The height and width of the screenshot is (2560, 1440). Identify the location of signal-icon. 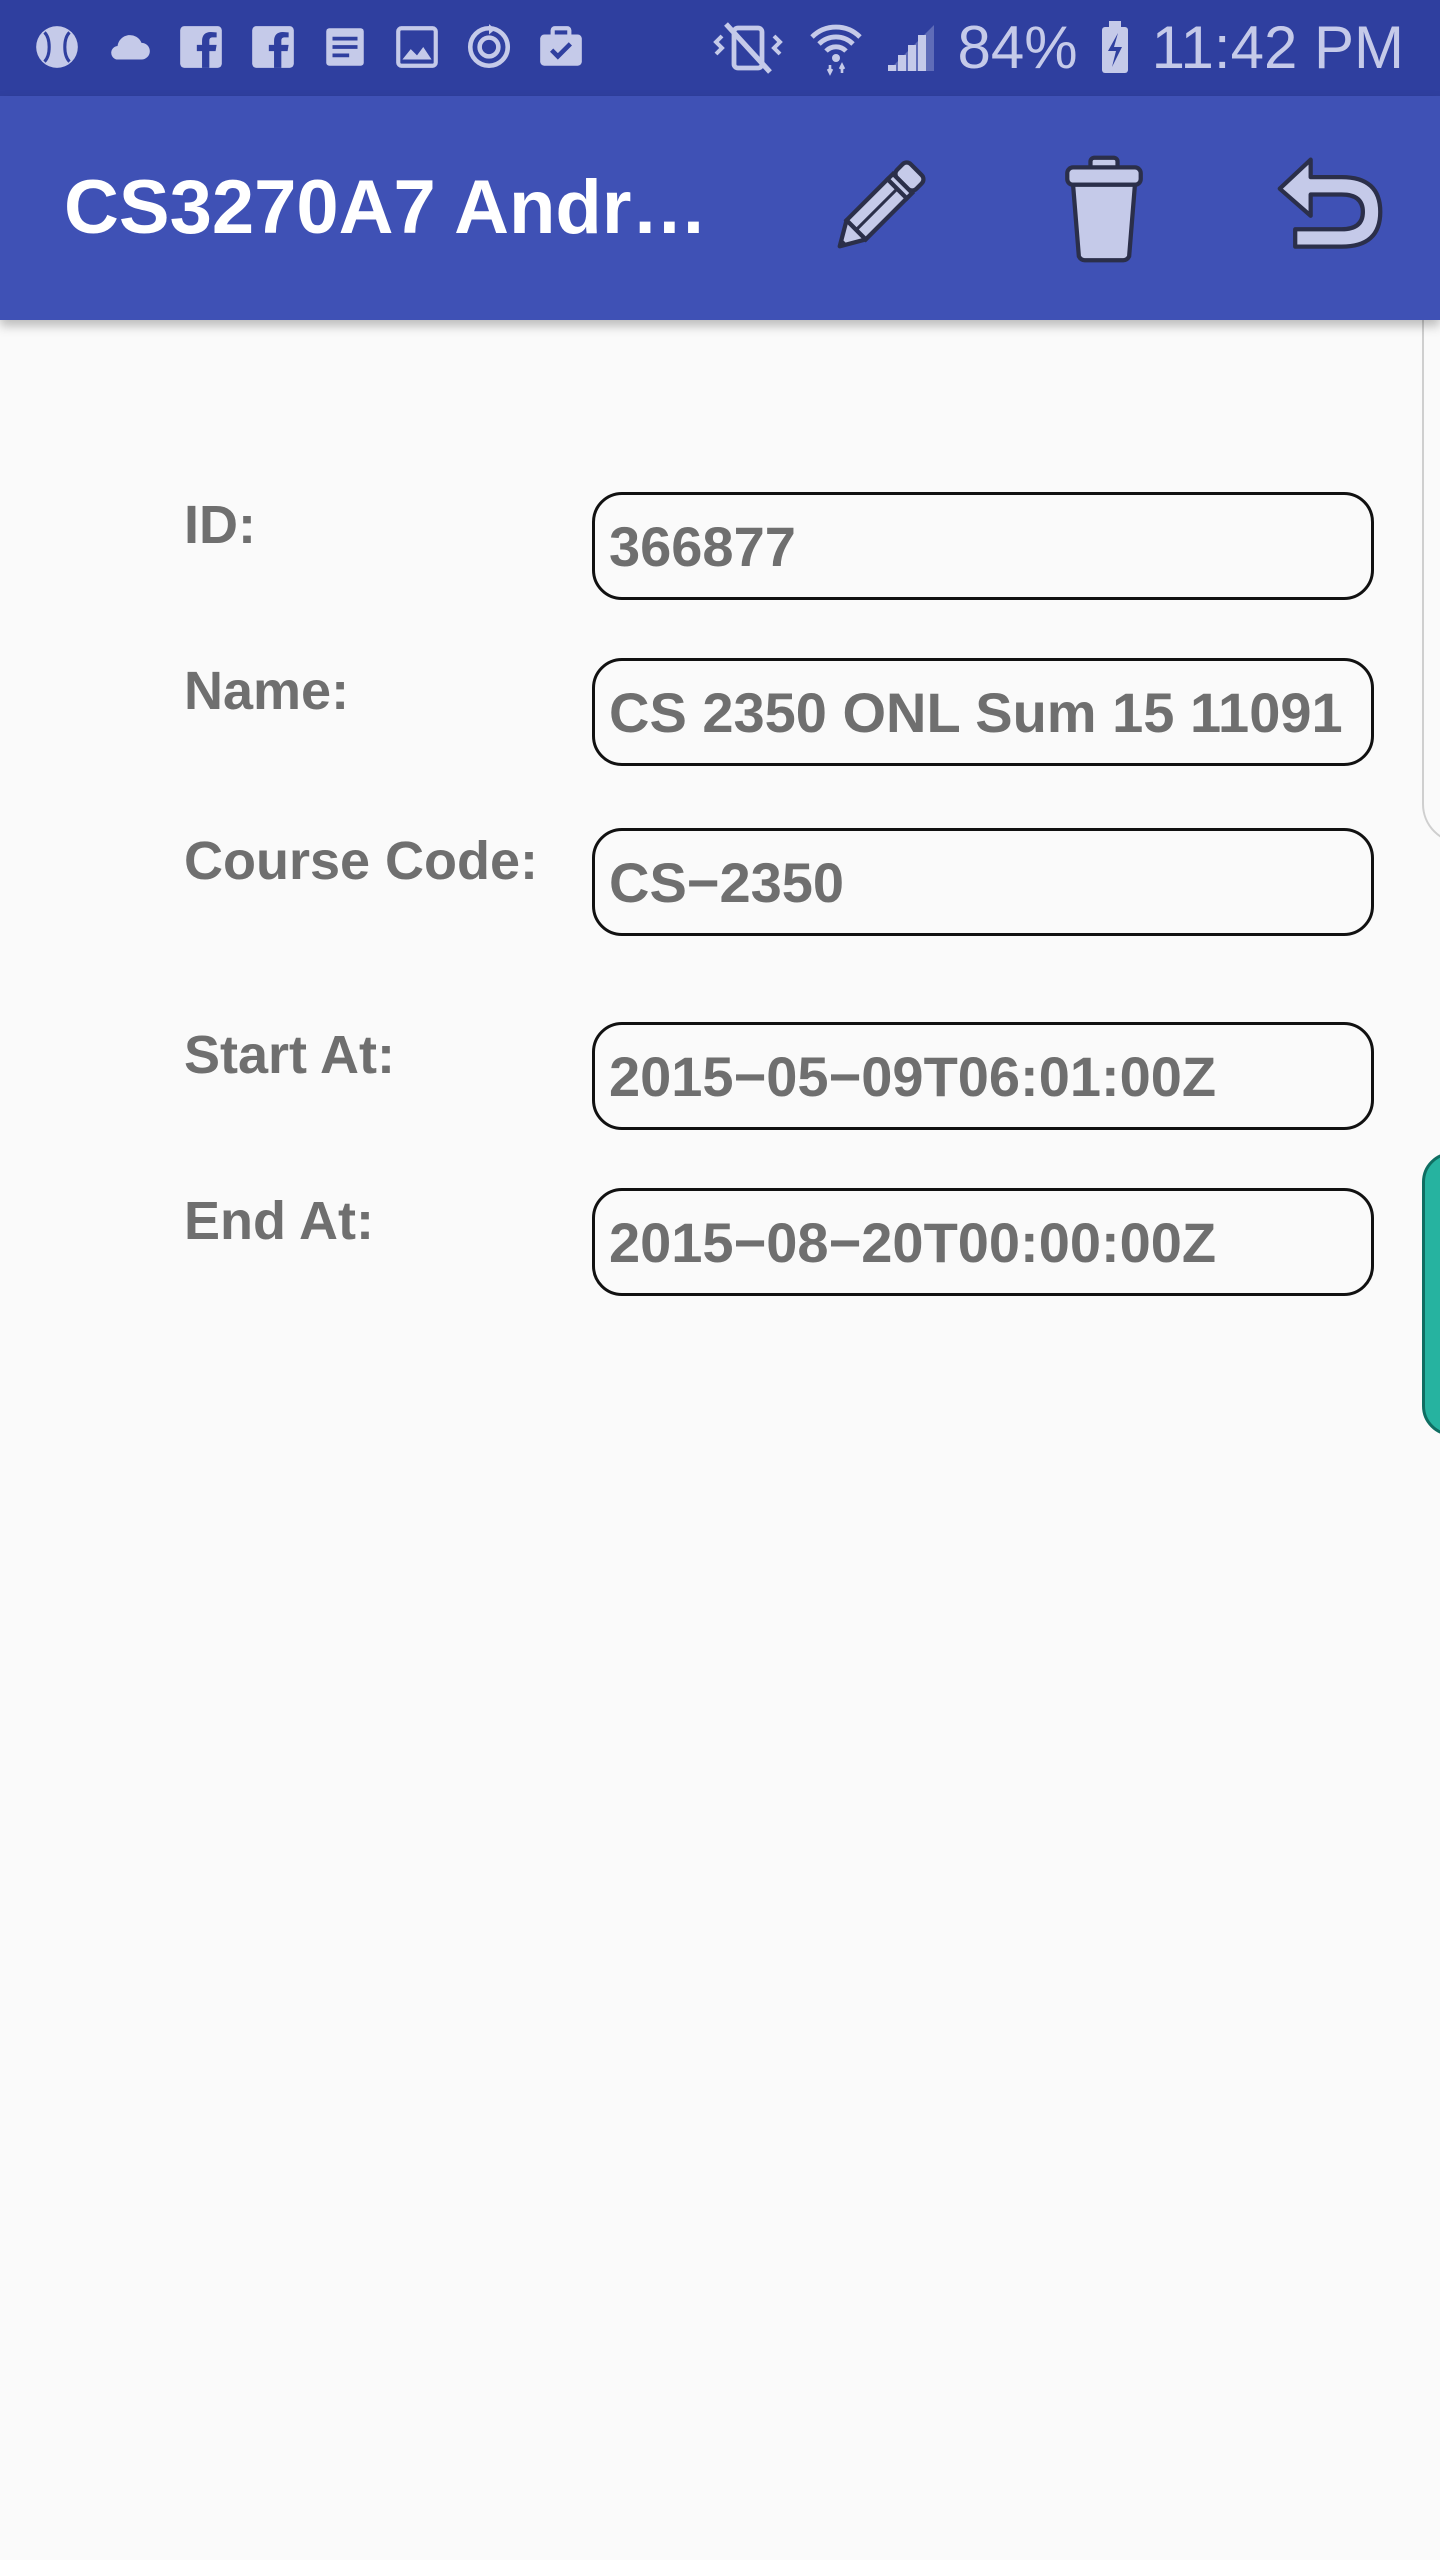
(910, 48).